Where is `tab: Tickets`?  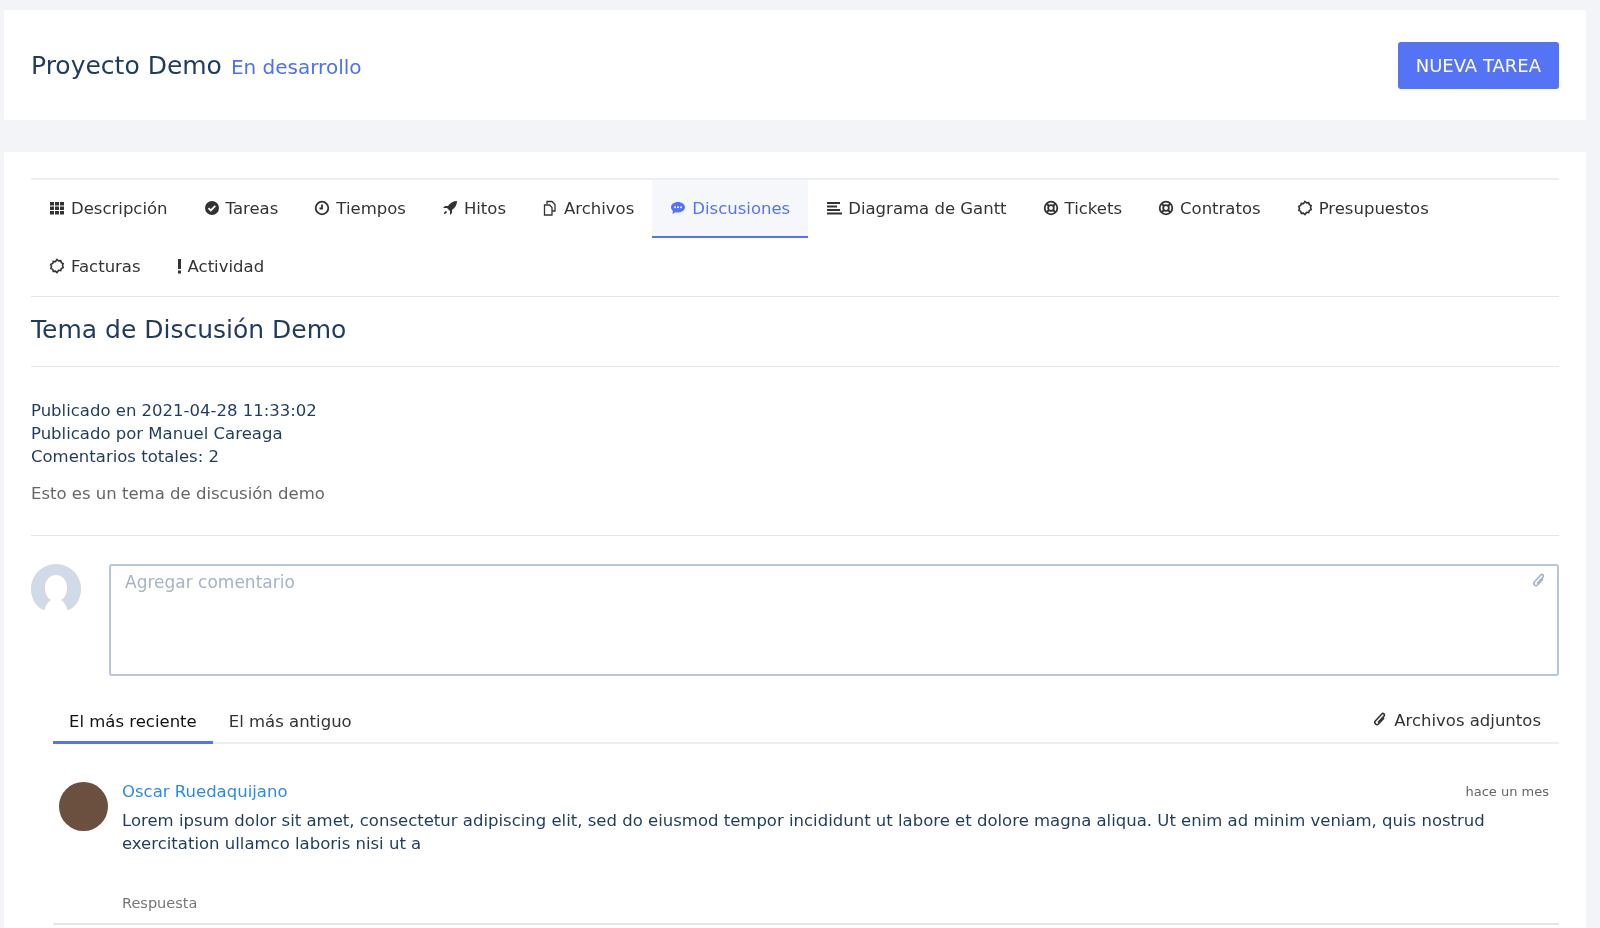
tab: Tickets is located at coordinates (1082, 209).